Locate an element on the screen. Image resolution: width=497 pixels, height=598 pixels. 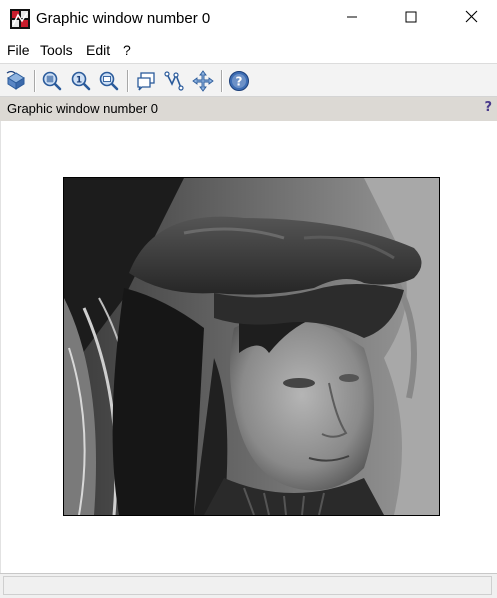
zoom-original-icon: 1 is located at coordinates (81, 83).